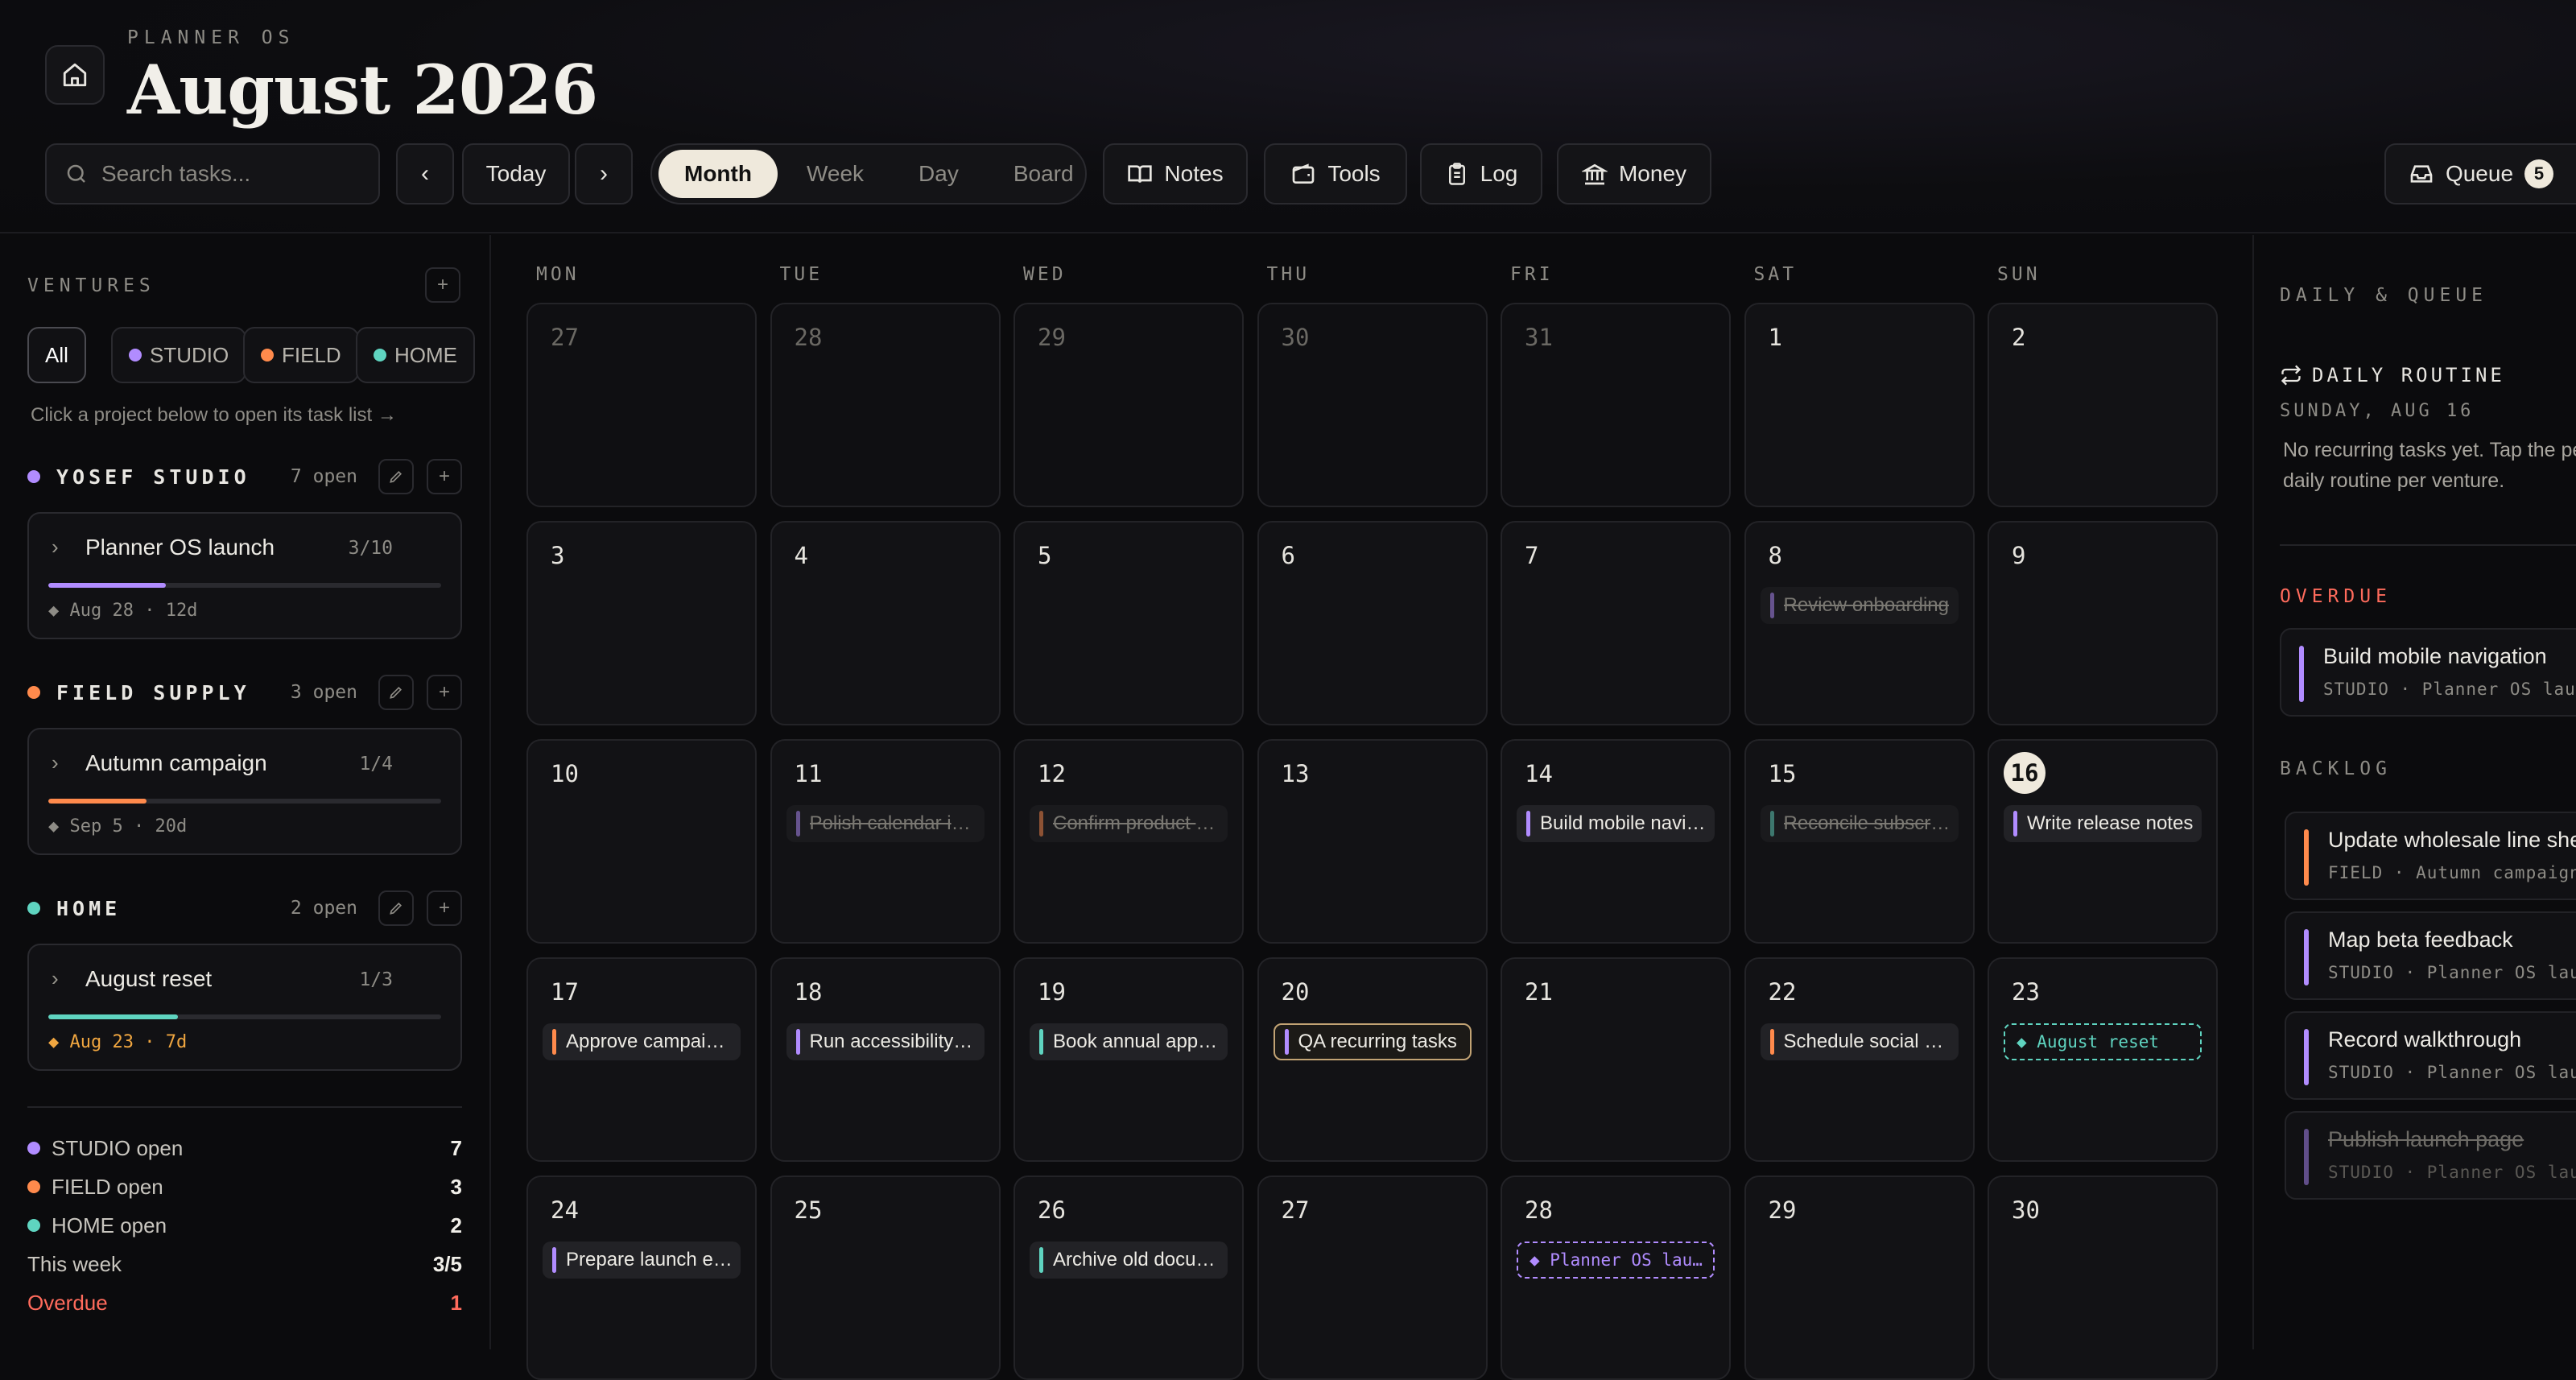 The image size is (2576, 1380). Describe the element at coordinates (244, 791) in the screenshot. I see `project-card: › Autumn campaign 1/4 ◆ Sep 5 · 20d` at that location.